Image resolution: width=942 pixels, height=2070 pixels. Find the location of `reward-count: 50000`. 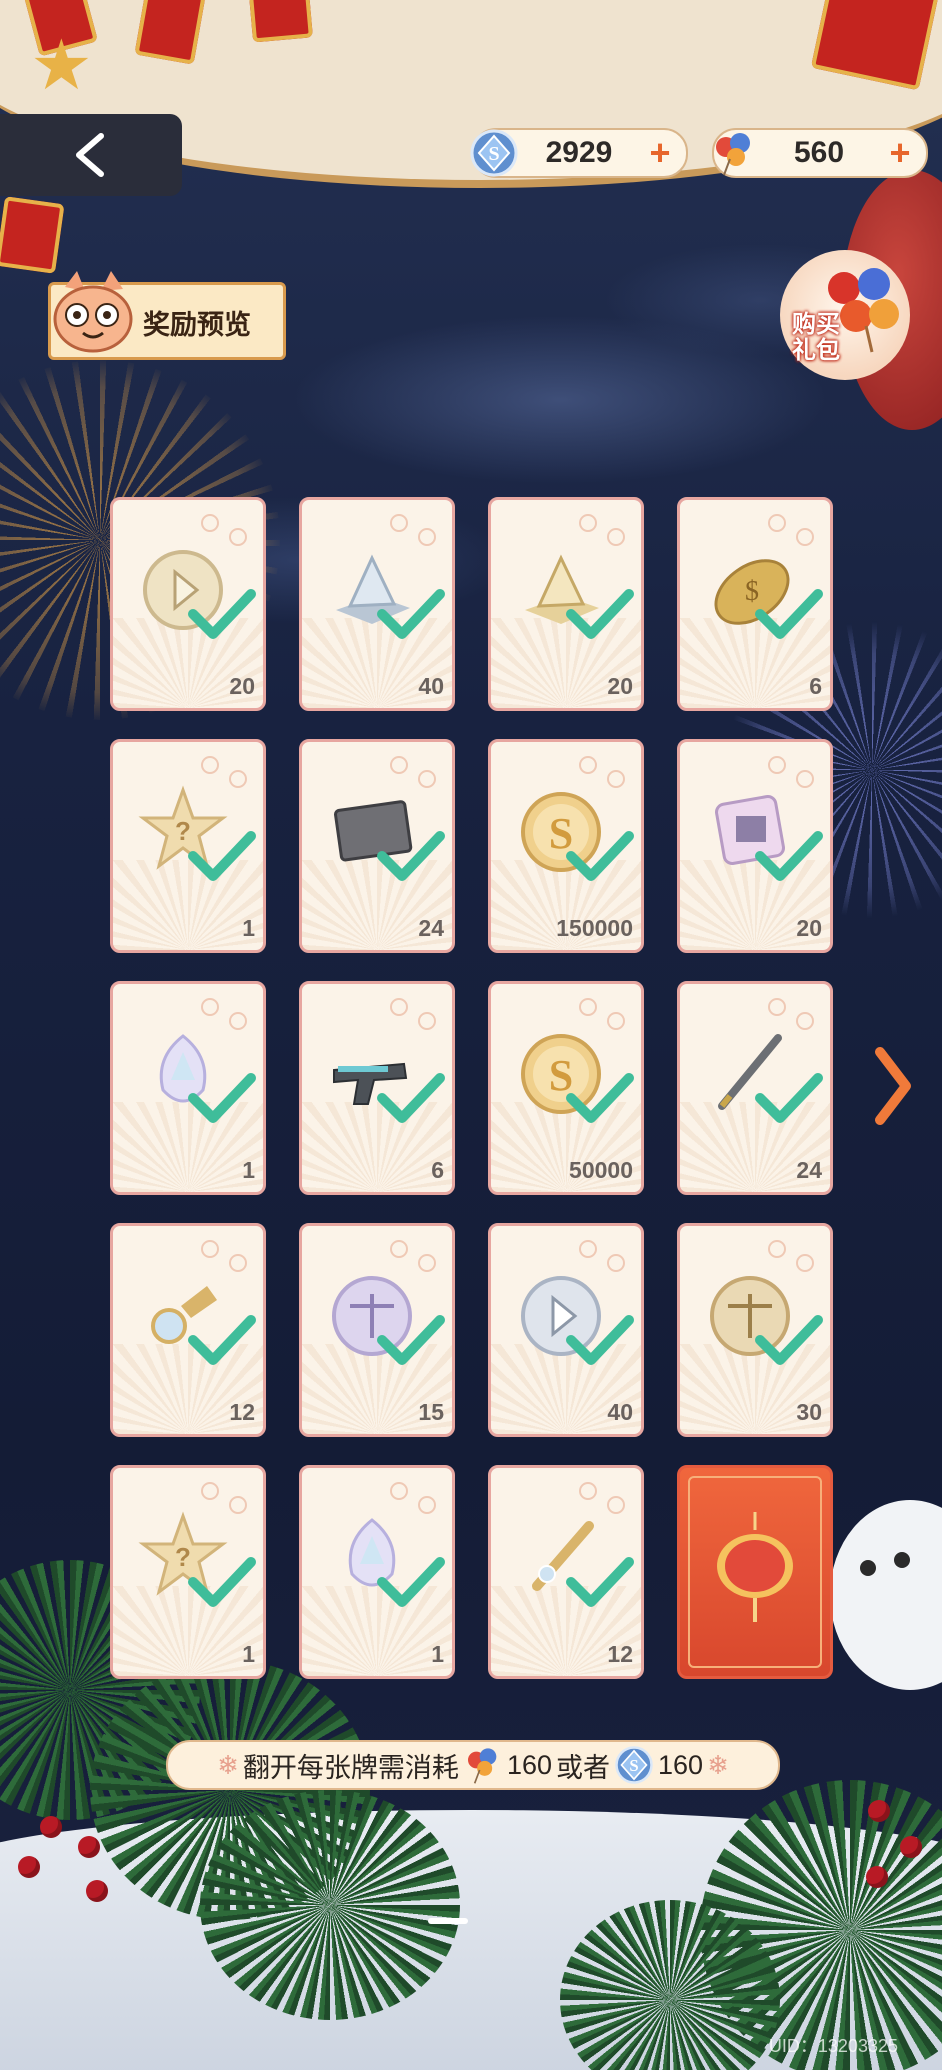

reward-count: 50000 is located at coordinates (601, 1170).